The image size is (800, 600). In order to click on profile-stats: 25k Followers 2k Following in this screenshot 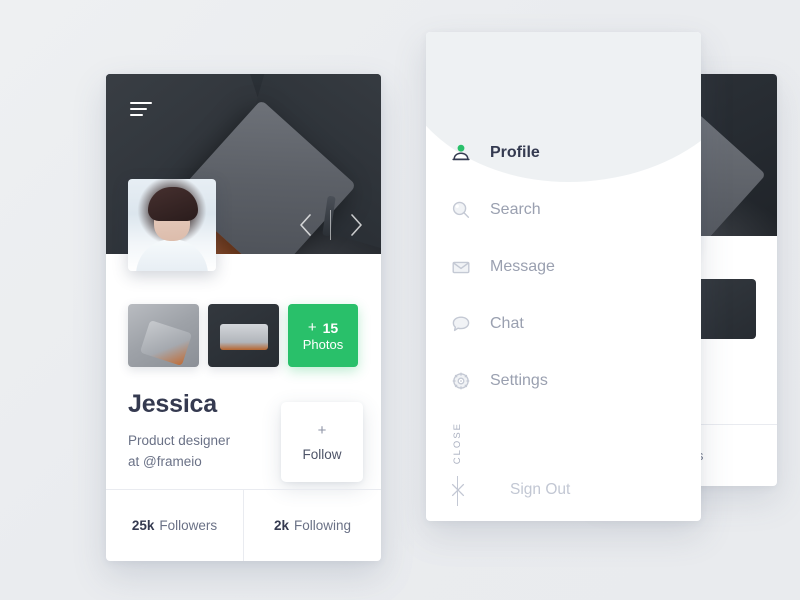, I will do `click(243, 525)`.